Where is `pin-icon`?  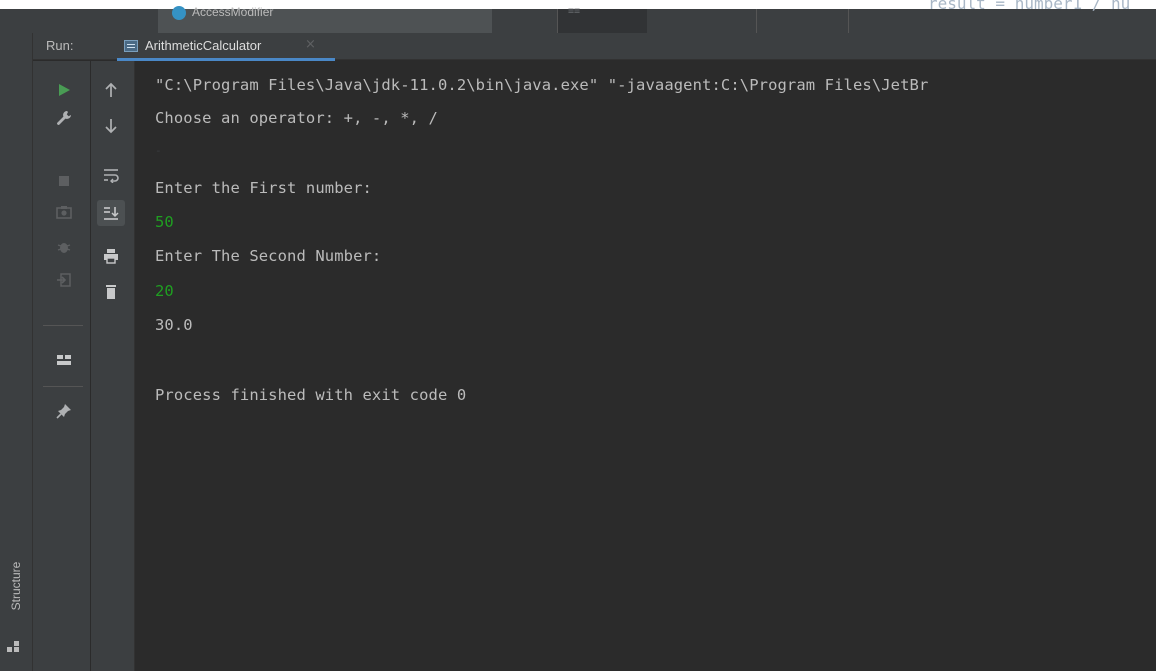 pin-icon is located at coordinates (63, 411).